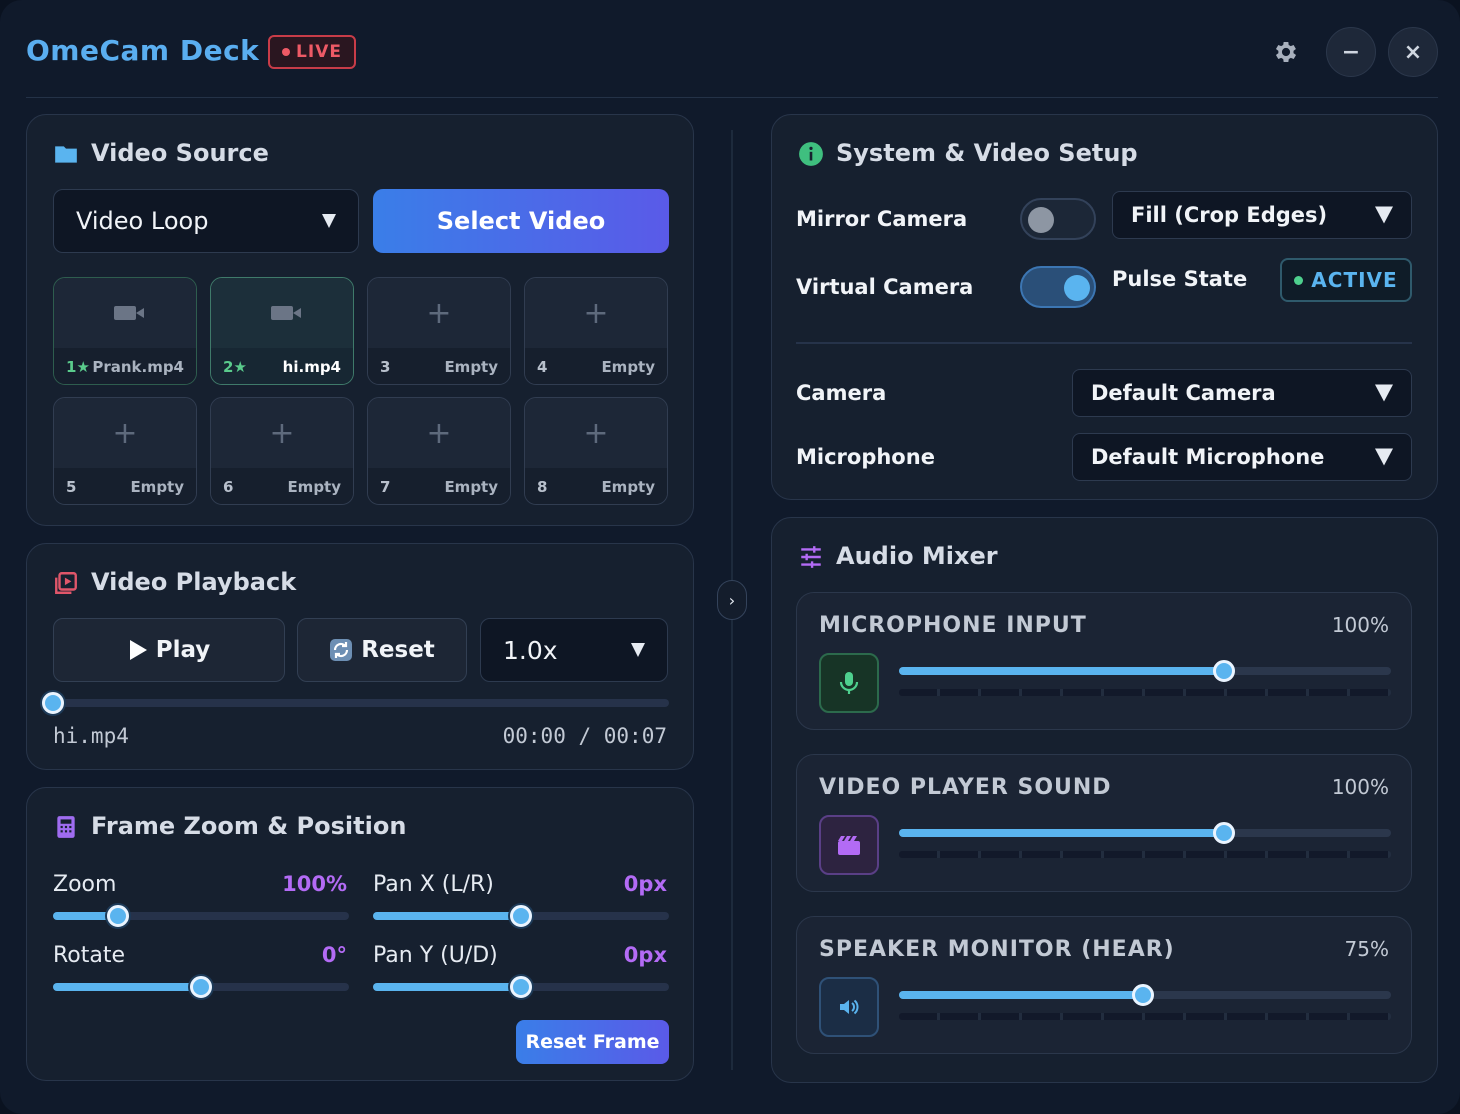  Describe the element at coordinates (1145, 692) in the screenshot. I see `channel-level-meter` at that location.